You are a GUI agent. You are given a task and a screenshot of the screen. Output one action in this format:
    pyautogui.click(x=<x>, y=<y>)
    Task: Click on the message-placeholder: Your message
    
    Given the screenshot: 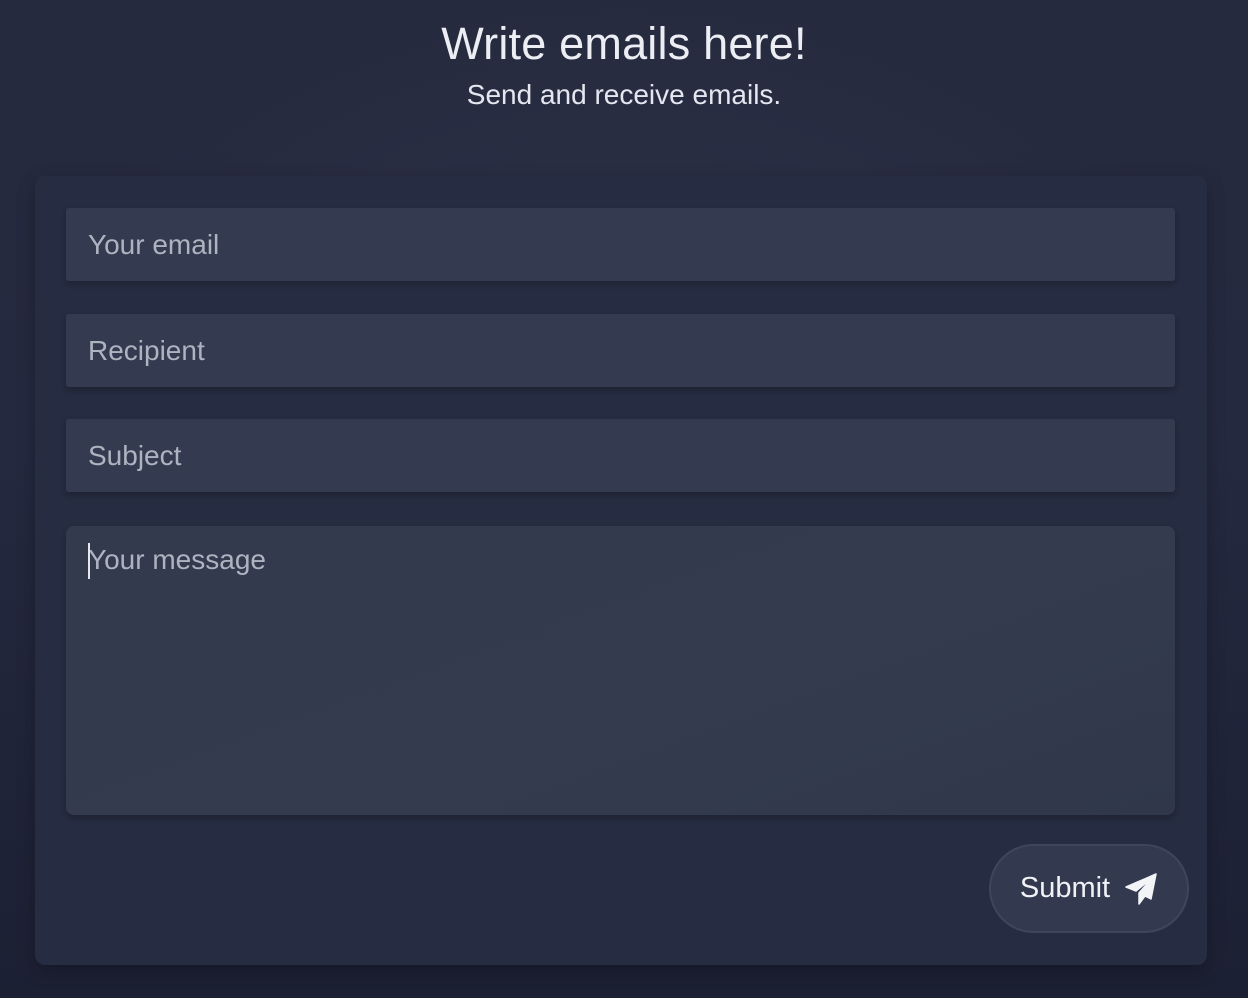 What is the action you would take?
    pyautogui.click(x=177, y=559)
    